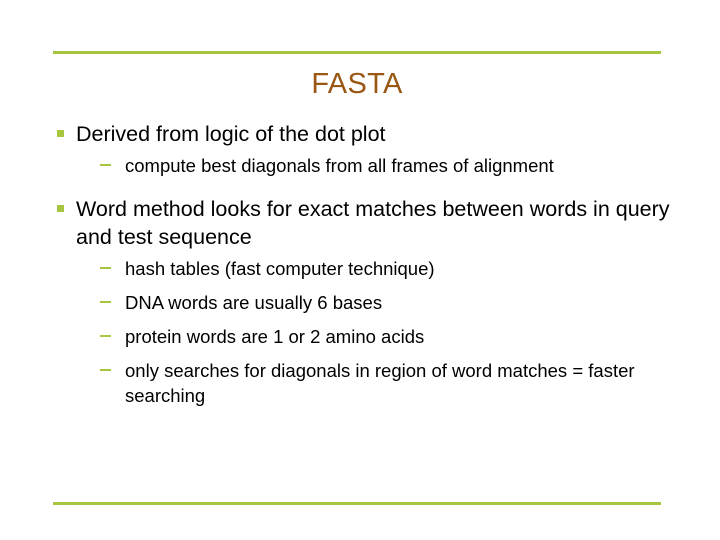  I want to click on sub-bullet-item-hash-tables: hash tables (fast computer technique), so click(388, 268).